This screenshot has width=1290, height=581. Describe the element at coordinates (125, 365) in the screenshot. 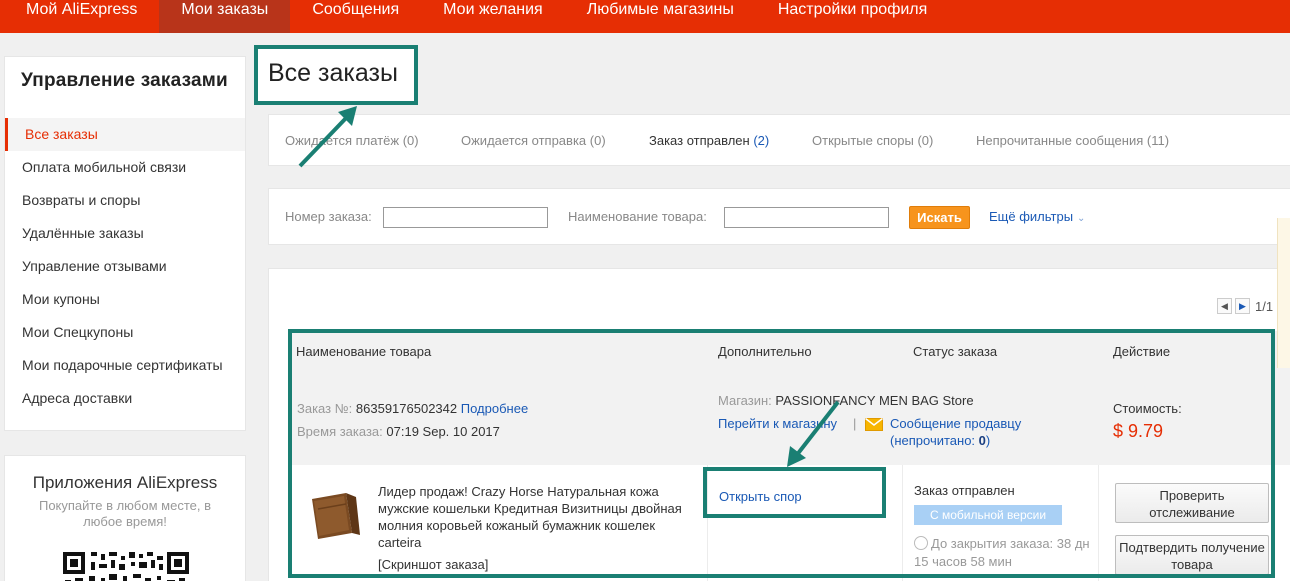

I see `sidebar-item-gift-cards: Мои подарочные сертификаты` at that location.